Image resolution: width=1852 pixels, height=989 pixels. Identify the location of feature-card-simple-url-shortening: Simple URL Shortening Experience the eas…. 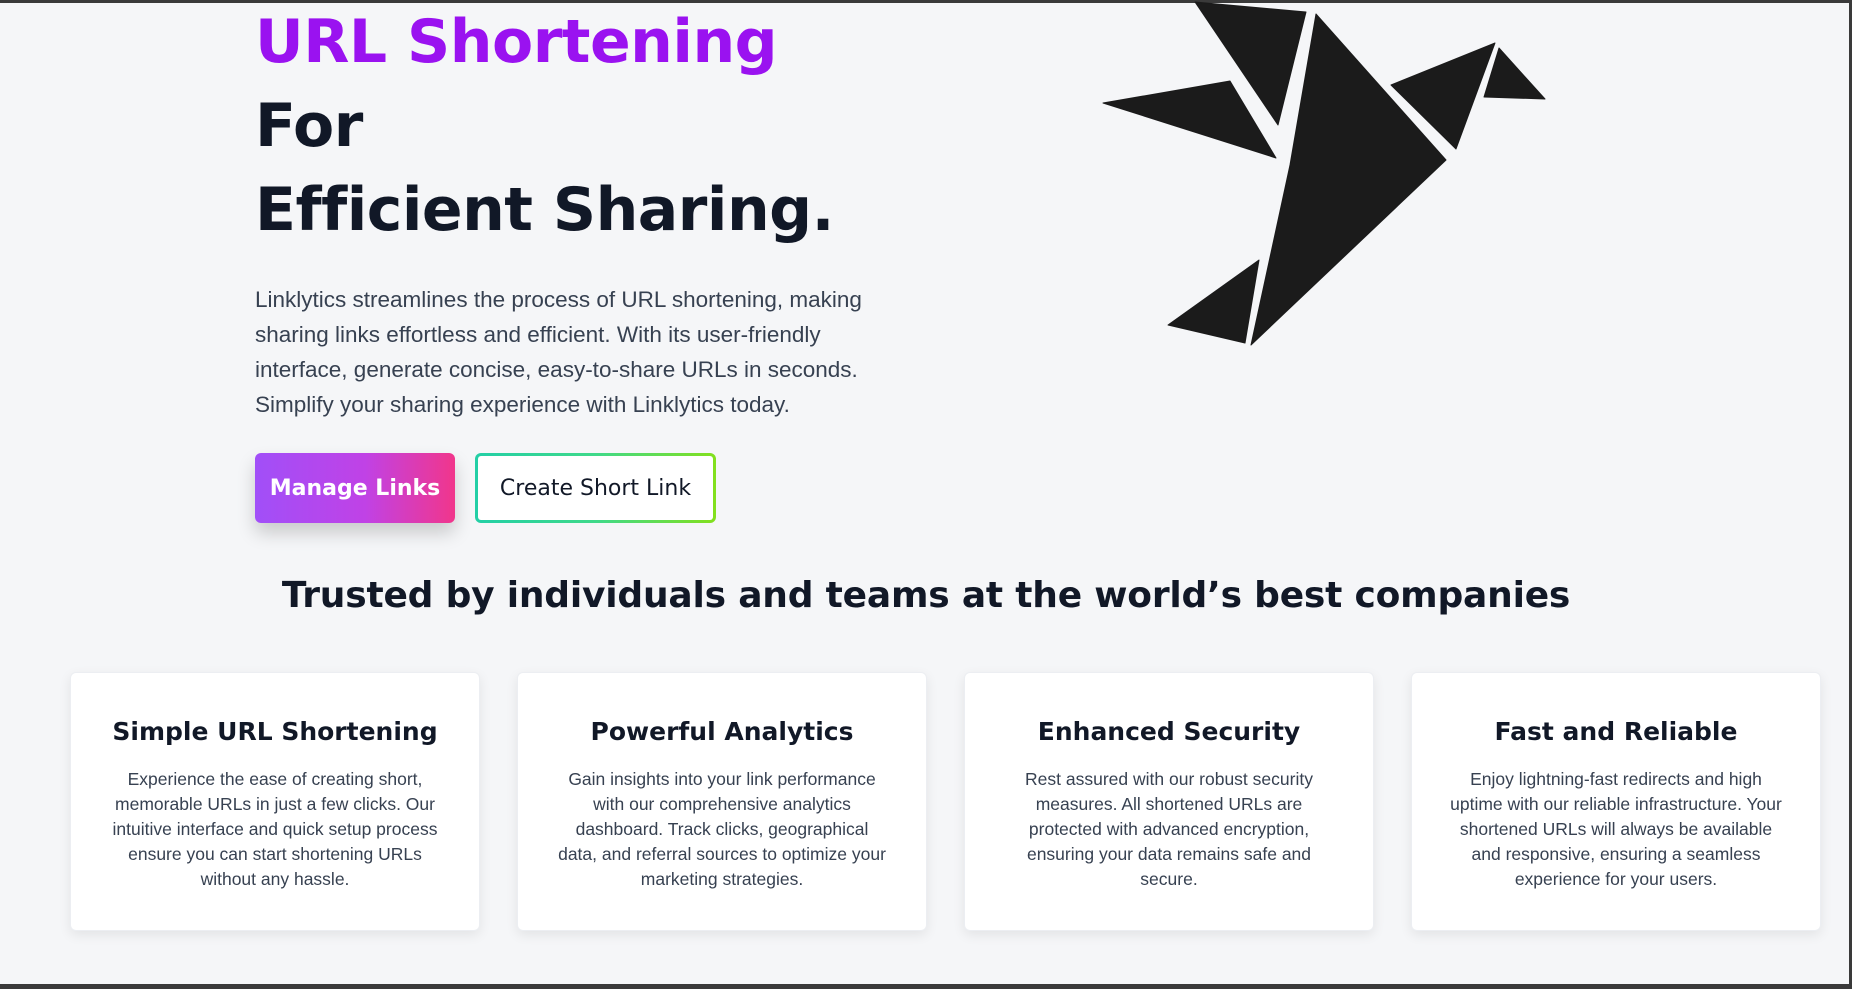
(275, 801).